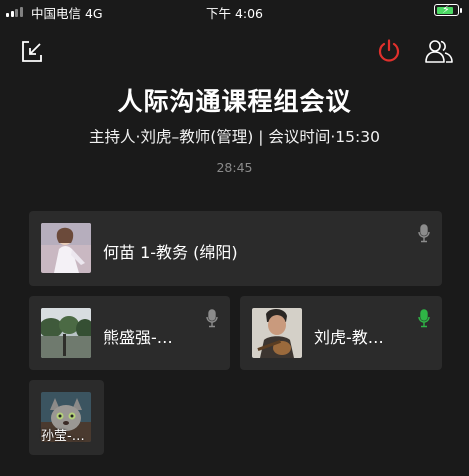  I want to click on participants-list-icon, so click(439, 51).